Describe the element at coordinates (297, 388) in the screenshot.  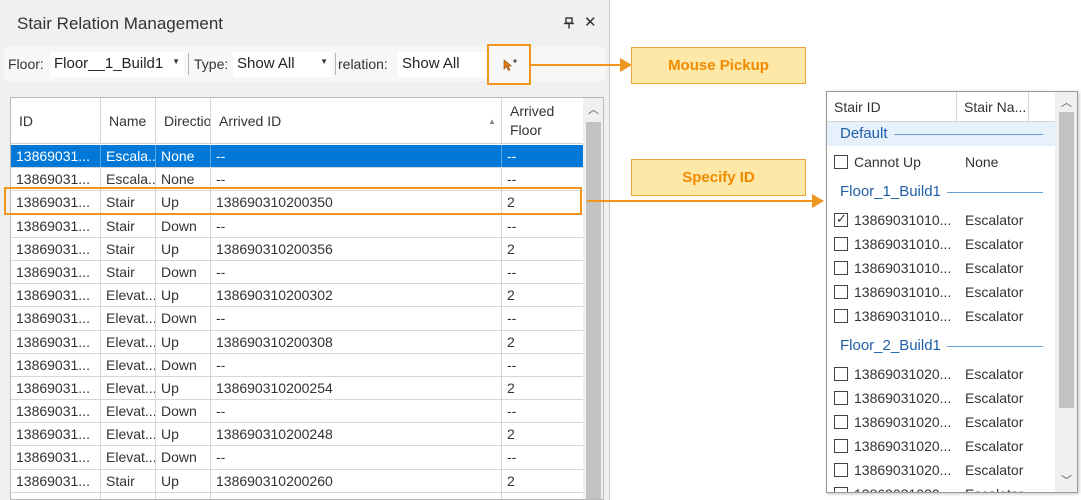
I see `table-row: 13869031... Elevat... Up 138690310200254 2` at that location.